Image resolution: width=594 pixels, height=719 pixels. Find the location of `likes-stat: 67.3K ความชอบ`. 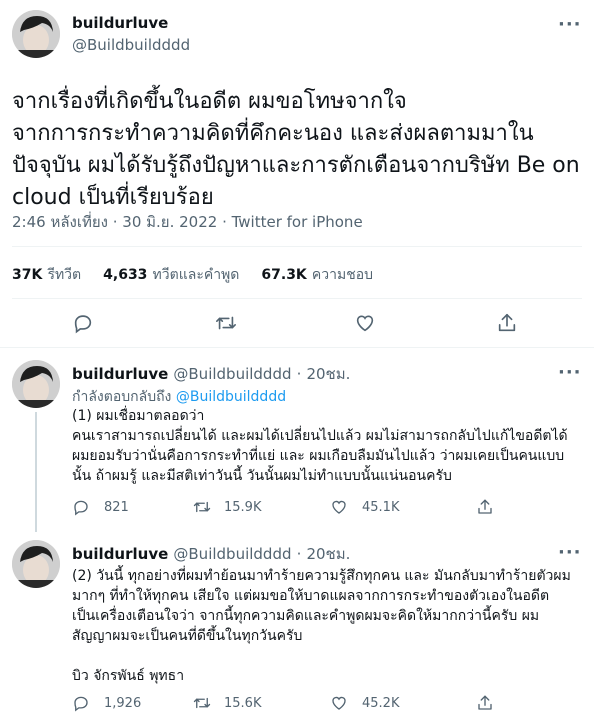

likes-stat: 67.3K ความชอบ is located at coordinates (317, 275).